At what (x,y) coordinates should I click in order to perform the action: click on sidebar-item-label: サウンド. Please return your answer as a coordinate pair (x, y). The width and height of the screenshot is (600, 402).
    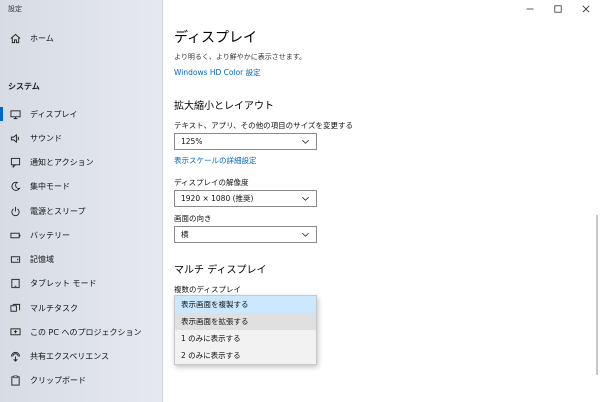
    Looking at the image, I should click on (46, 138).